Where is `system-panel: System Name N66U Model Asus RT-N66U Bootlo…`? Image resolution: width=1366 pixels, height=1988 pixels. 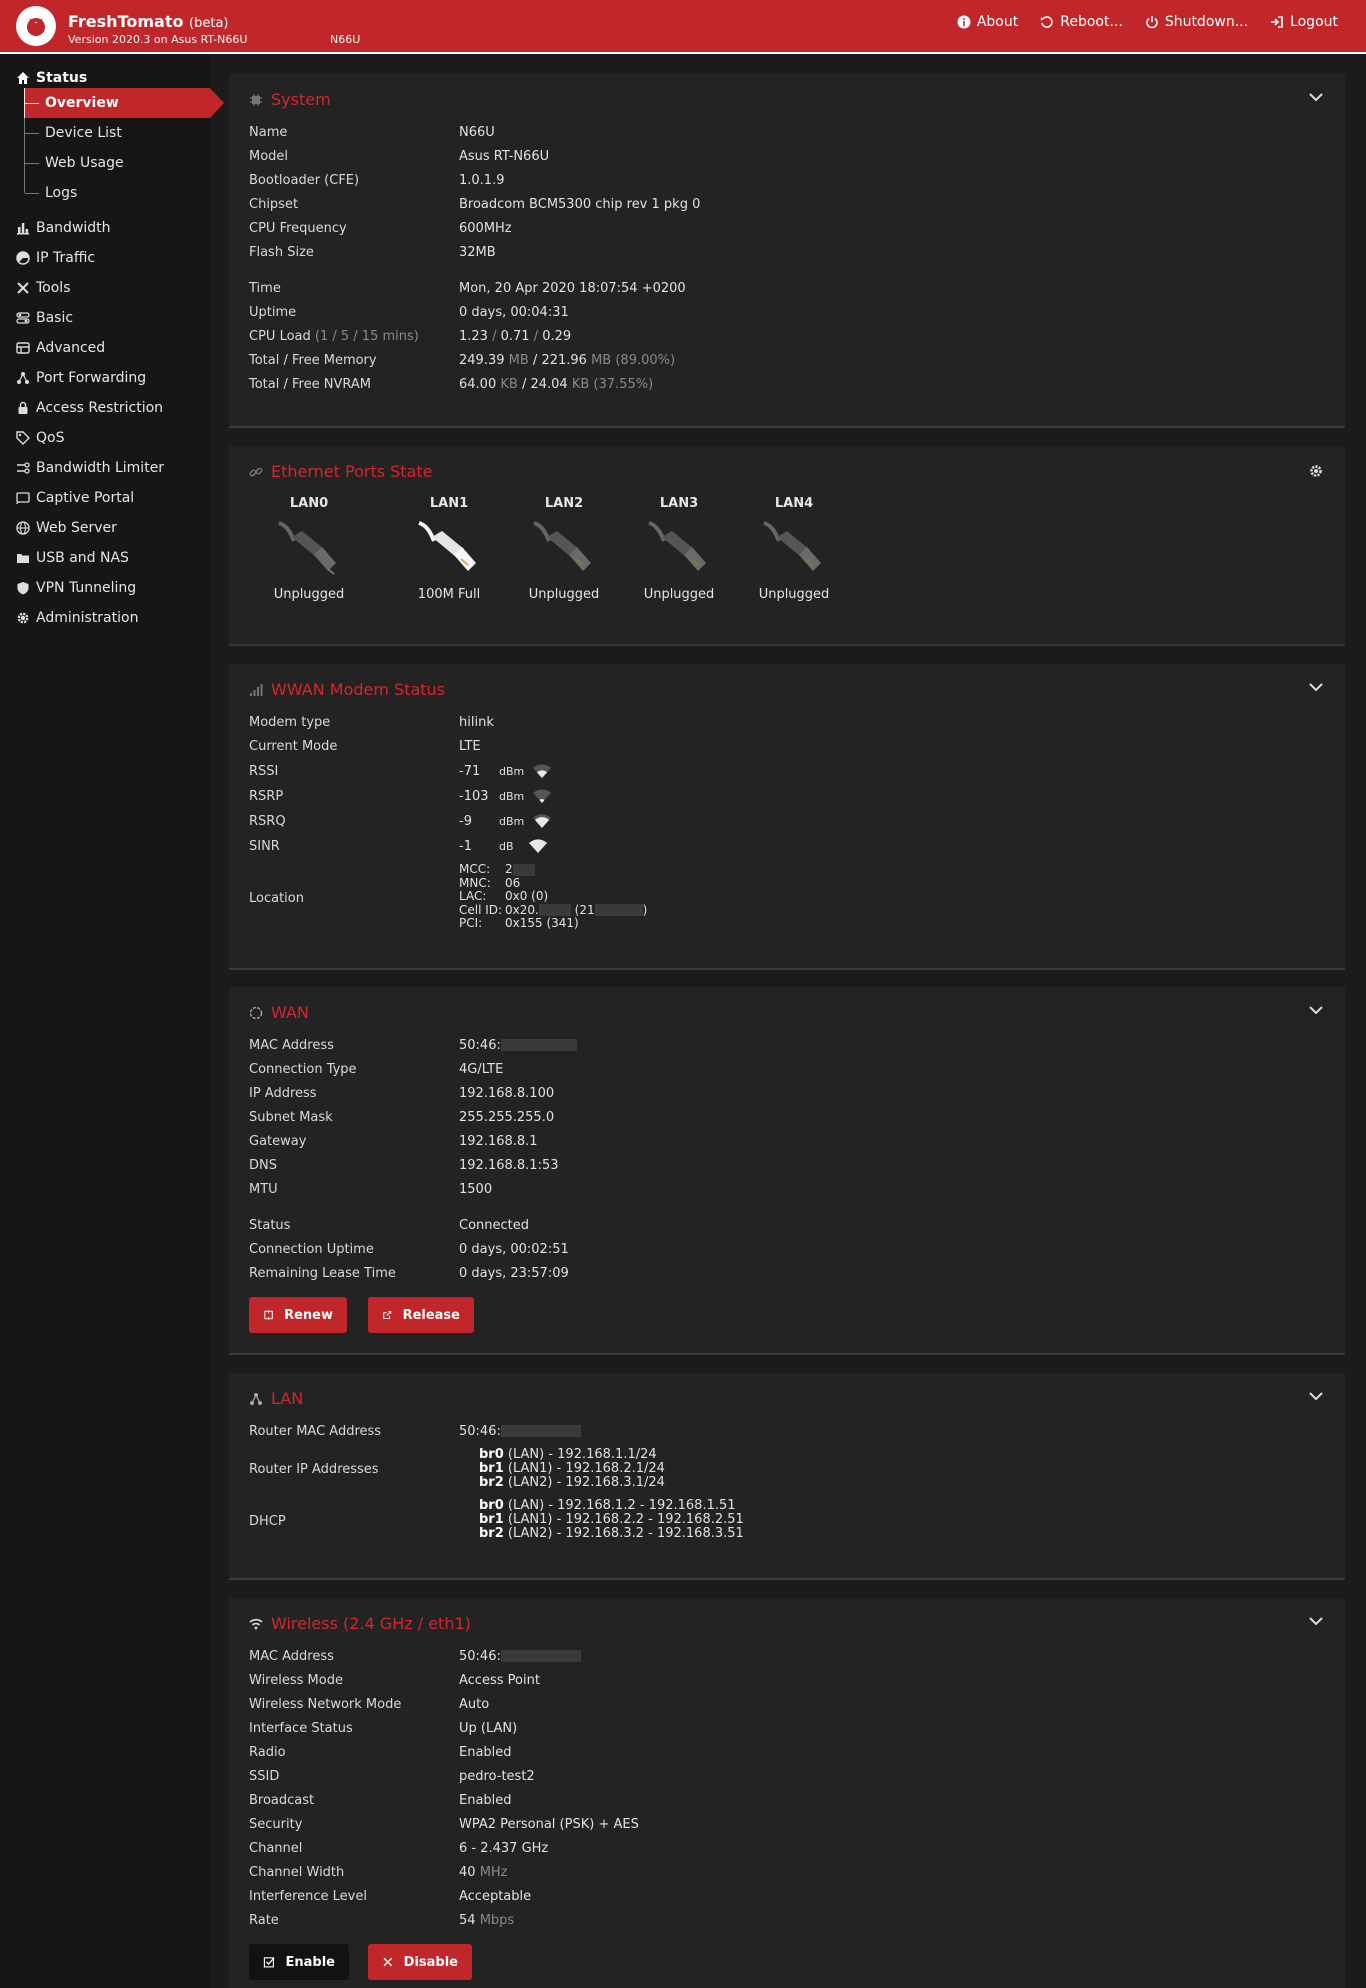 system-panel: System Name N66U Model Asus RT-N66U Bootlo… is located at coordinates (787, 251).